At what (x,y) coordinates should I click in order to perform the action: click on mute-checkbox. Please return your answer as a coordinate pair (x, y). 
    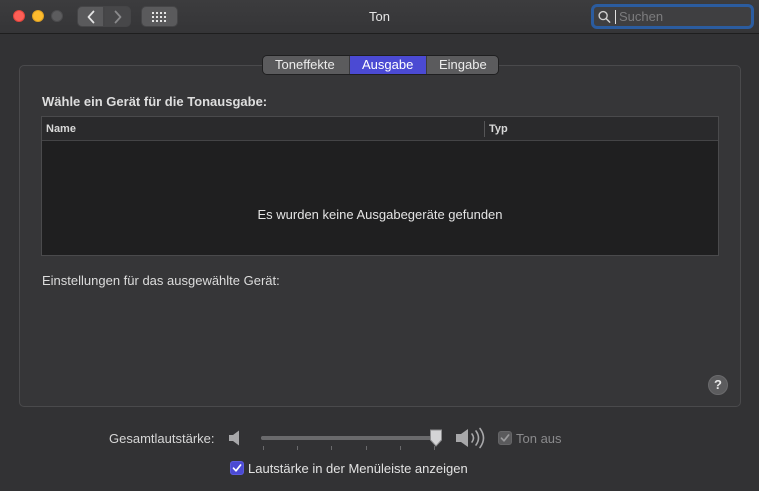
    Looking at the image, I should click on (505, 438).